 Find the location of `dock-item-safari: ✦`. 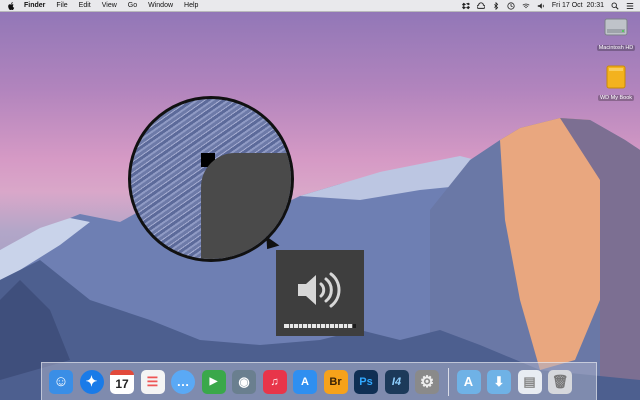

dock-item-safari: ✦ is located at coordinates (91, 381).